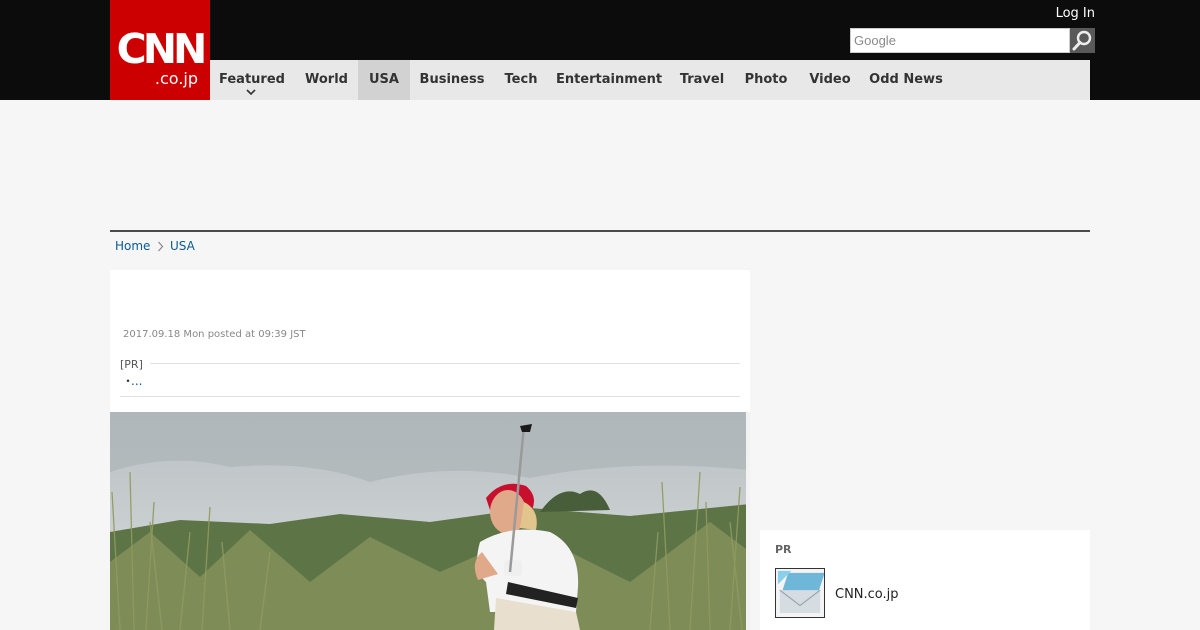 The width and height of the screenshot is (1200, 630). Describe the element at coordinates (326, 80) in the screenshot. I see `nav-item-world: World` at that location.